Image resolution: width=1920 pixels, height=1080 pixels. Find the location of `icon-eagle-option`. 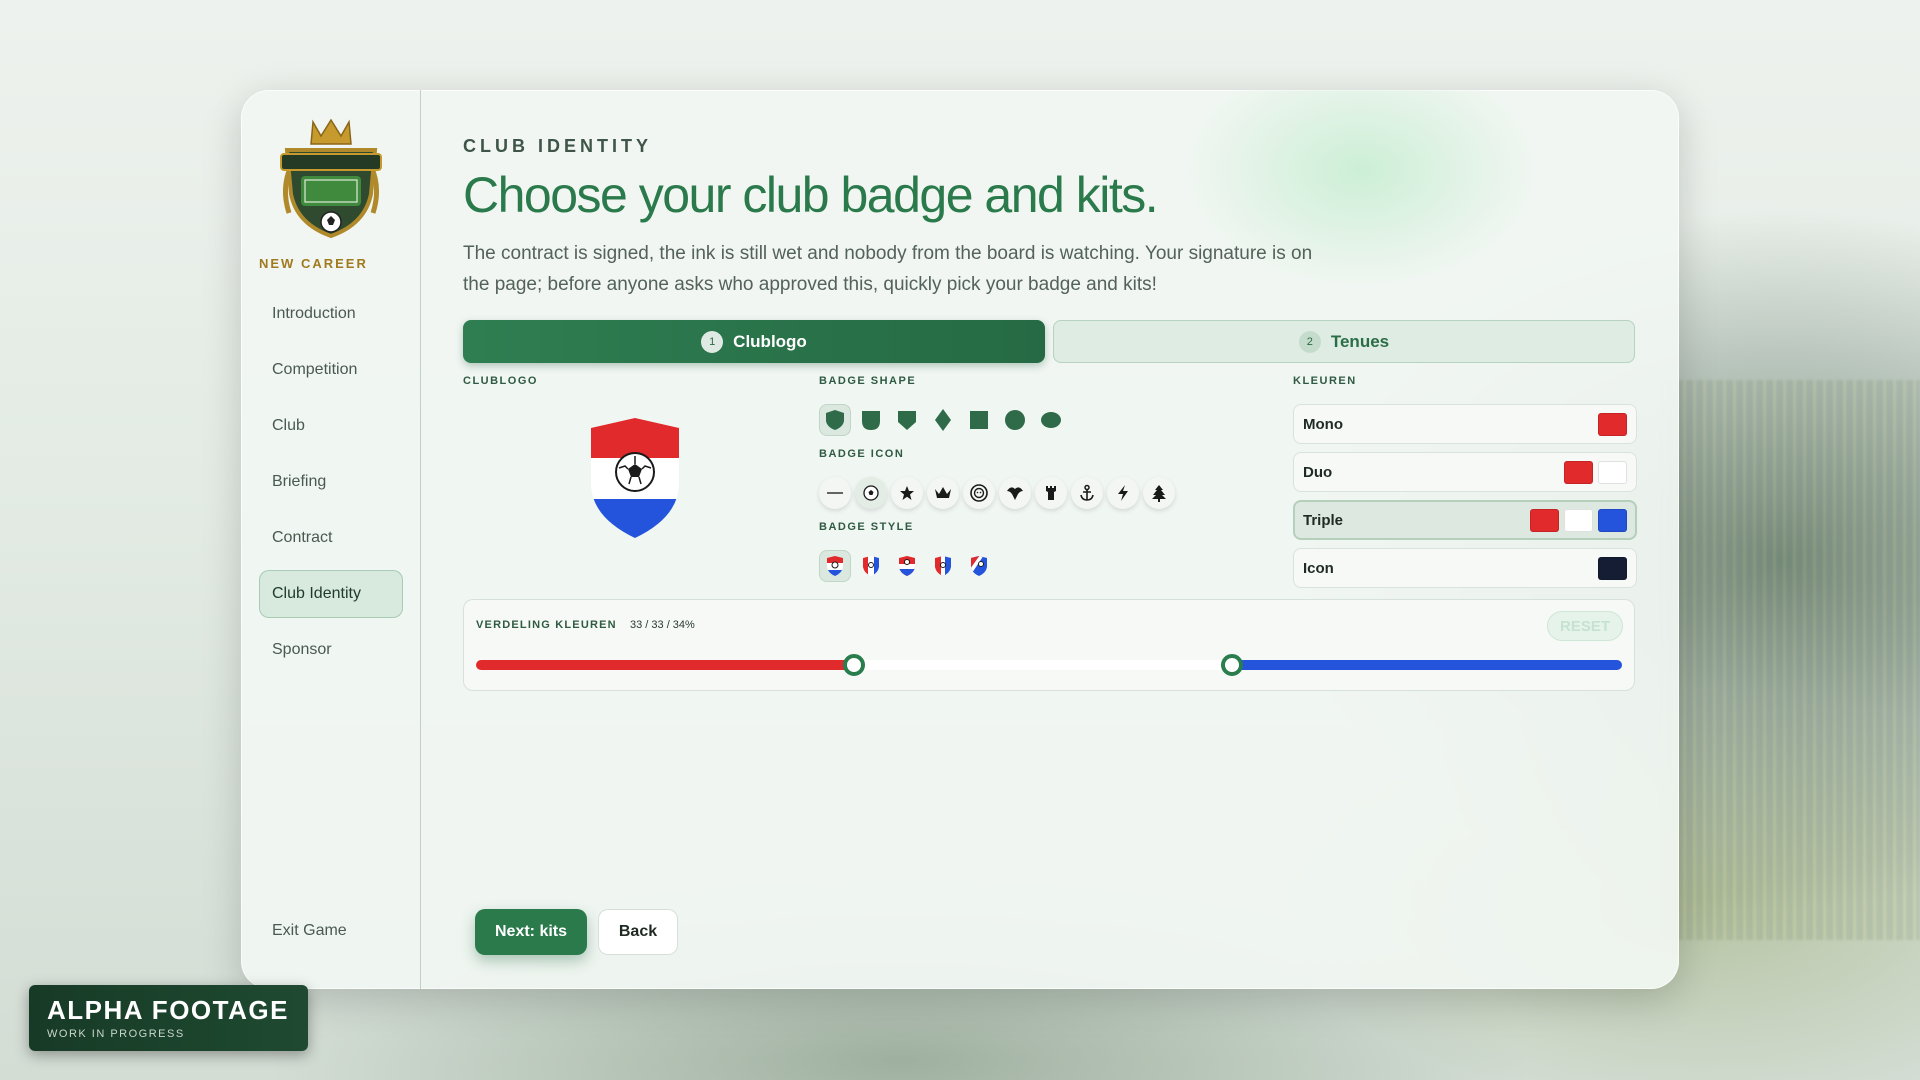

icon-eagle-option is located at coordinates (1015, 493).